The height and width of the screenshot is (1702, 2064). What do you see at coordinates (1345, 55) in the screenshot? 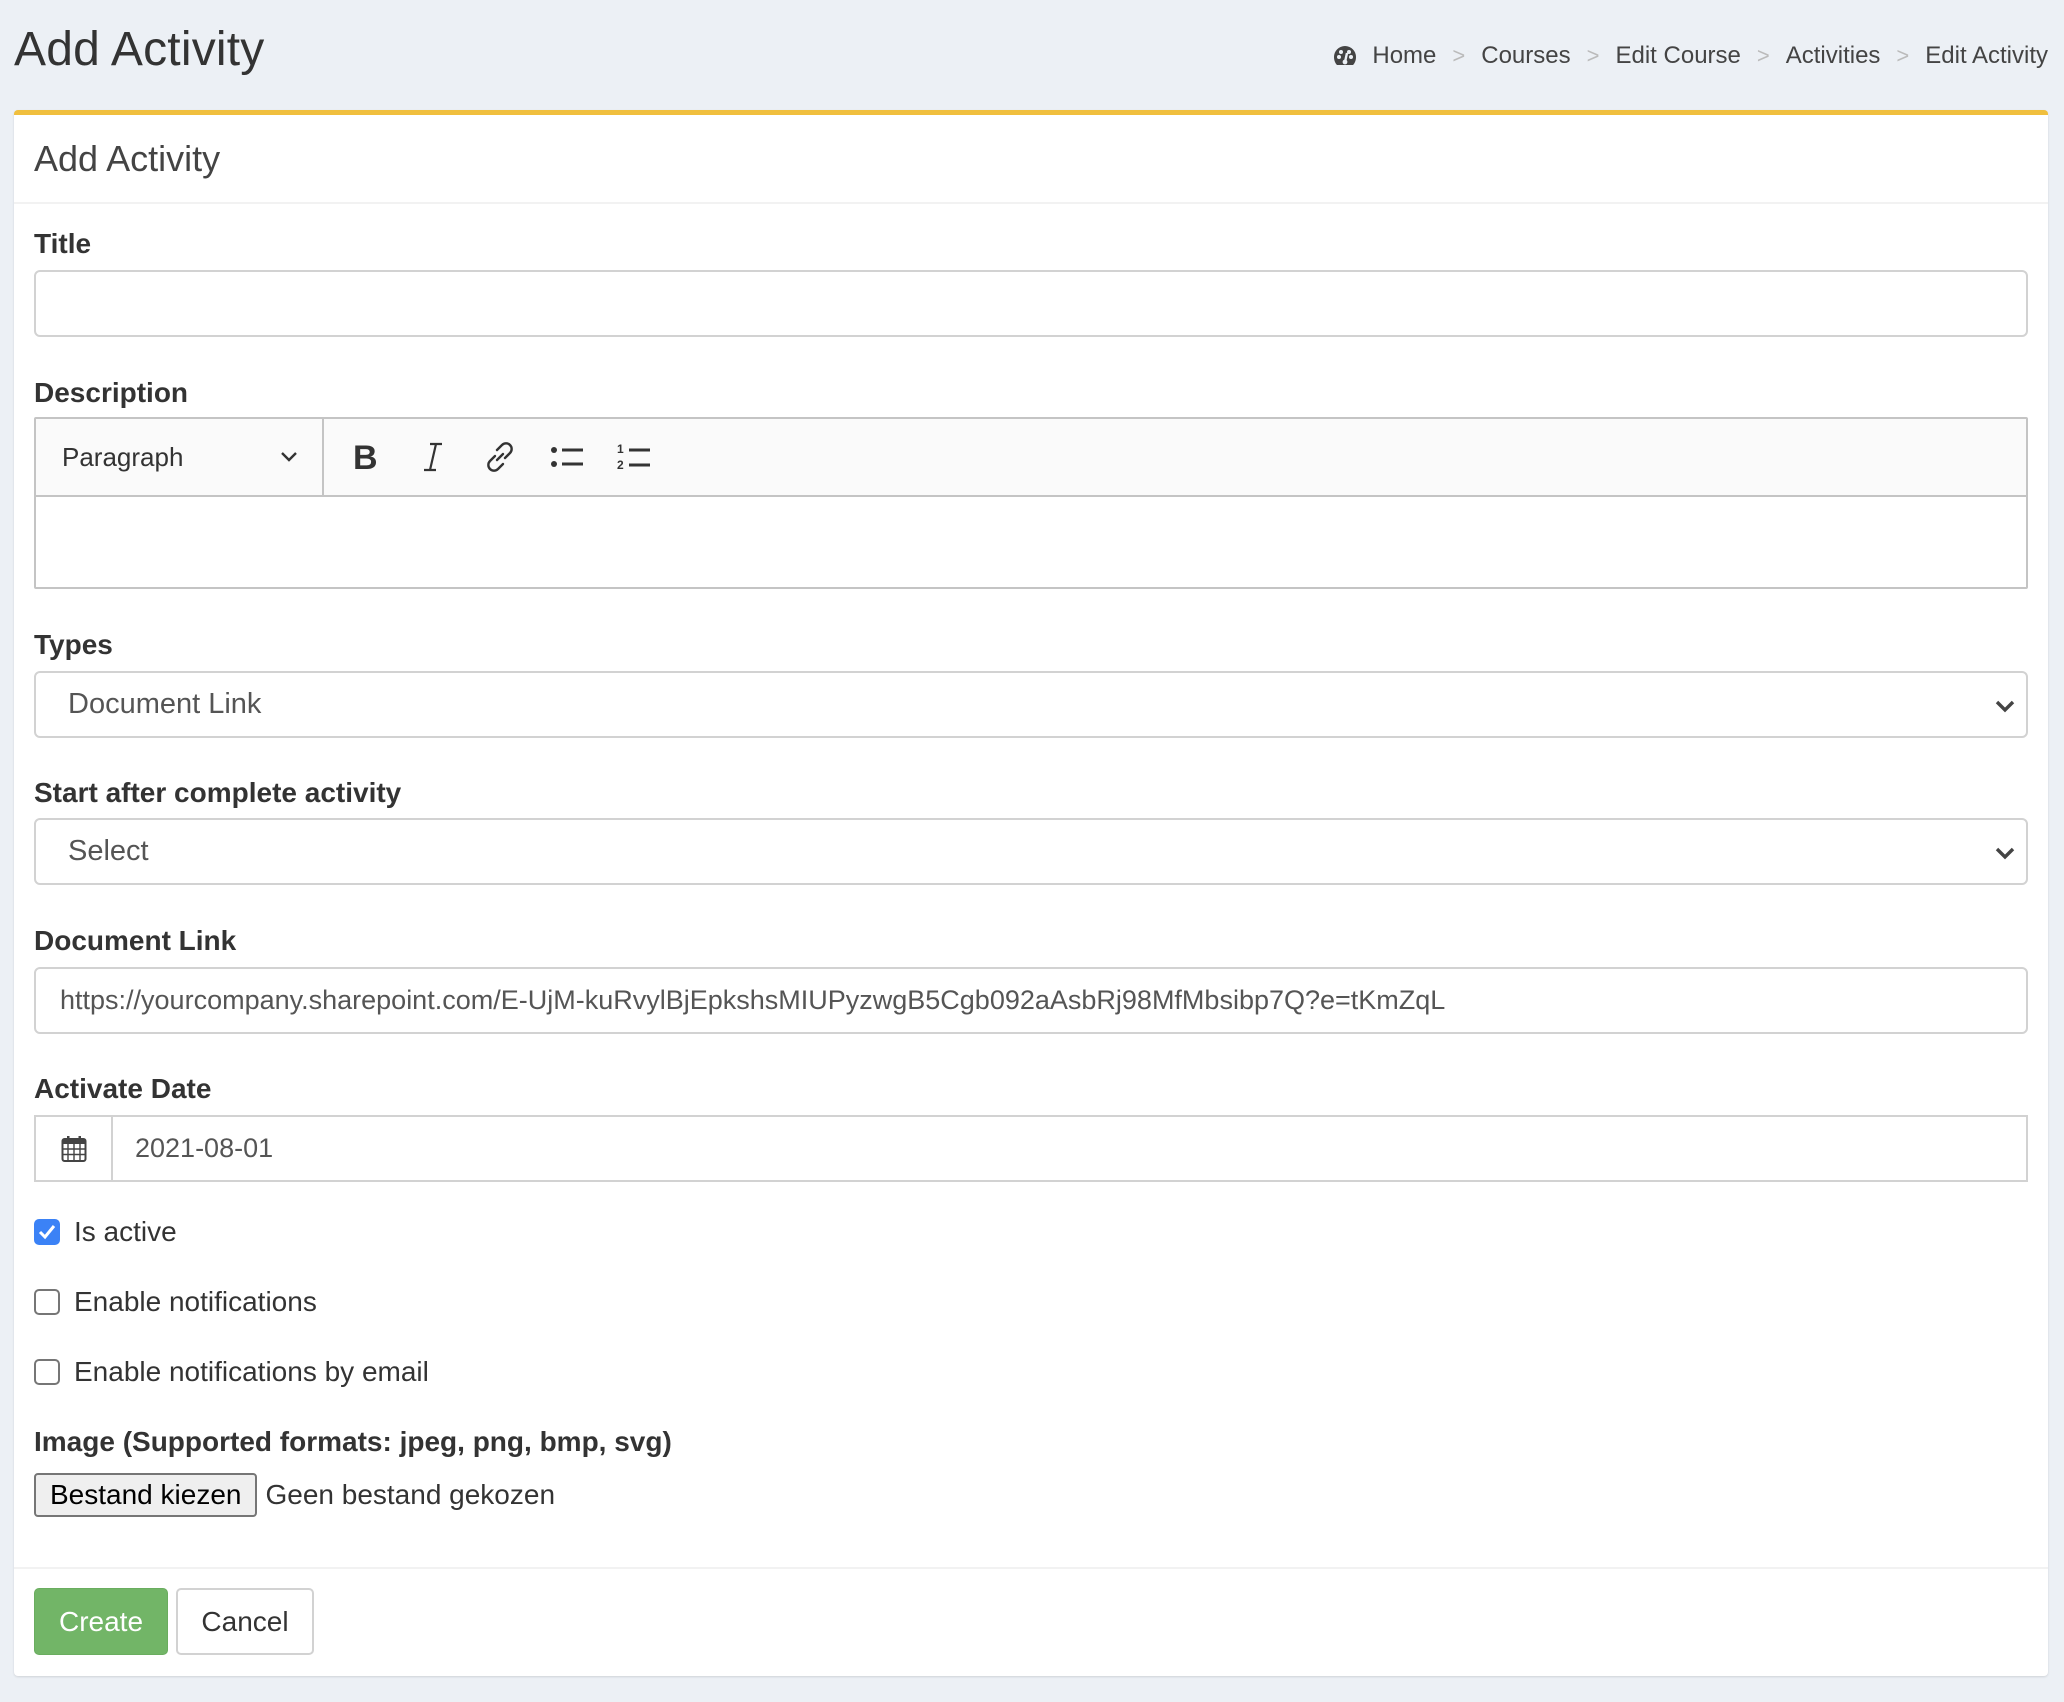
I see `dashboard-icon` at bounding box center [1345, 55].